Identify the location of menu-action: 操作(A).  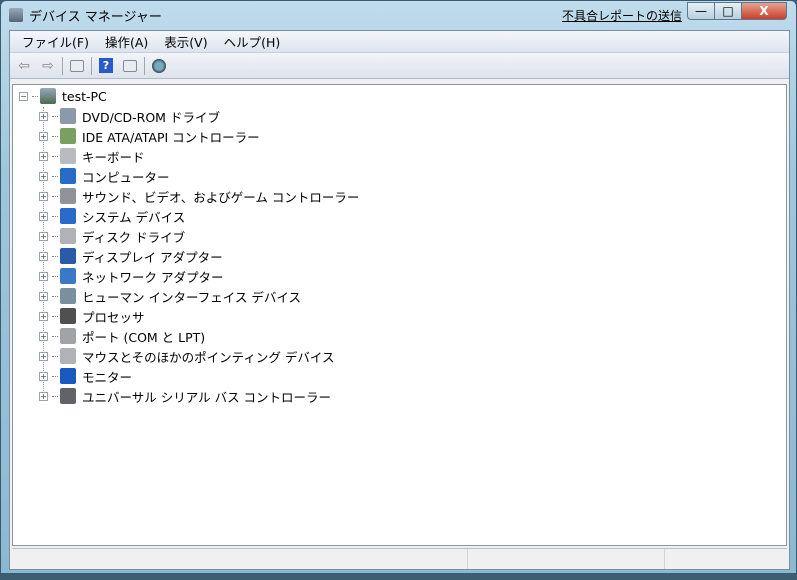
(126, 41).